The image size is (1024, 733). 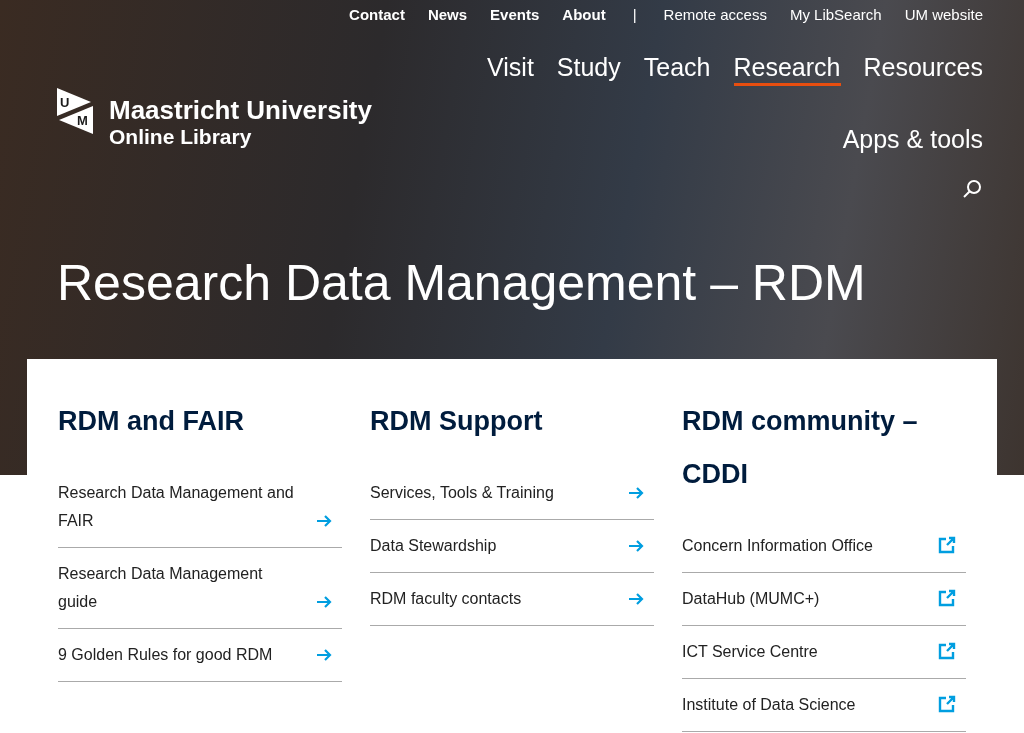 What do you see at coordinates (769, 705) in the screenshot?
I see `link-label: Institute of Data Science` at bounding box center [769, 705].